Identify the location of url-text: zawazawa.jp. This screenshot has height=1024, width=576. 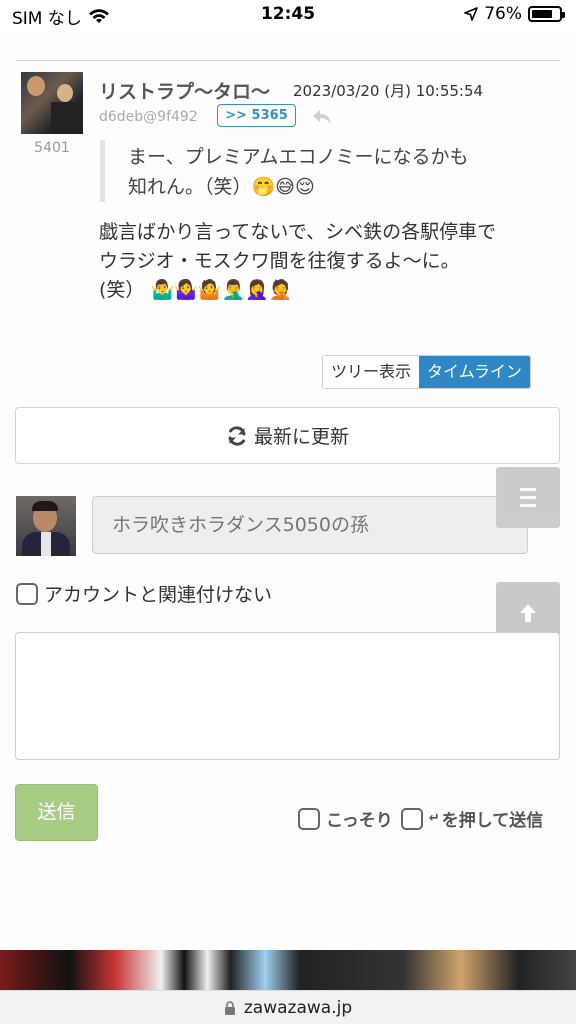
(298, 1007).